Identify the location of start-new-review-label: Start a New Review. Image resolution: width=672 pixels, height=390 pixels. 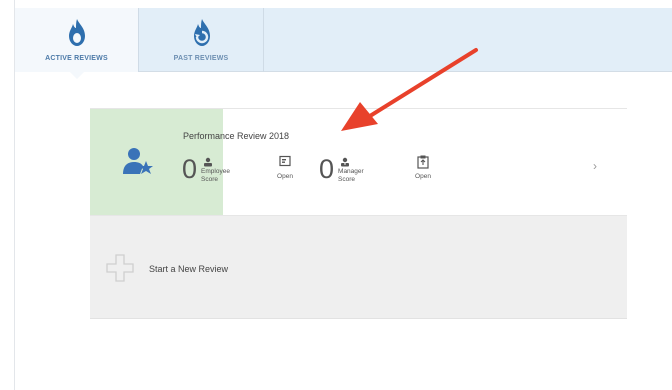
(189, 269).